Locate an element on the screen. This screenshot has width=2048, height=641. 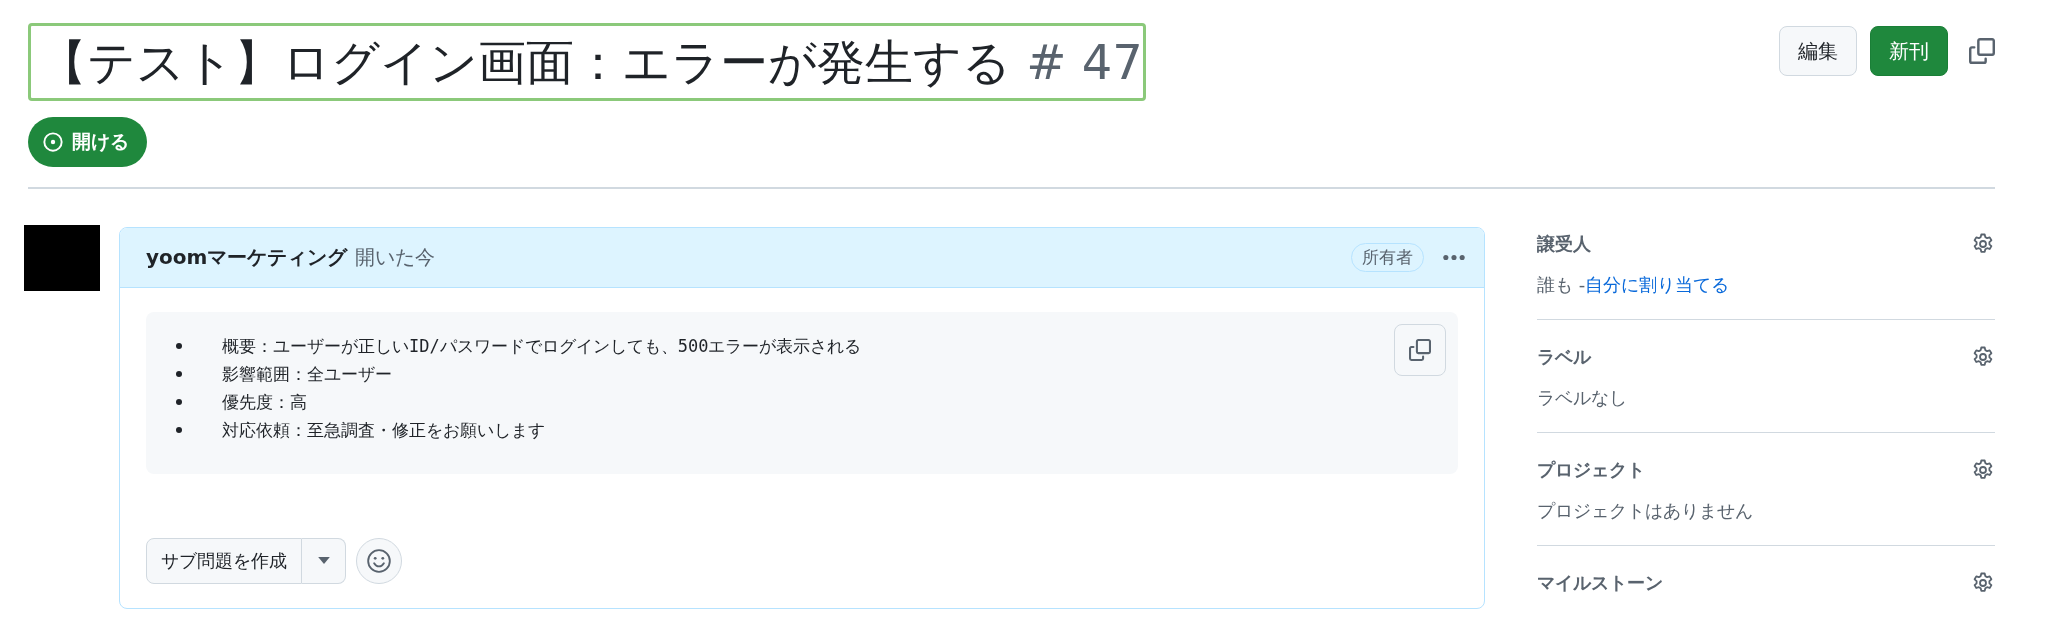
list-item: 影響範囲：全ユーザー is located at coordinates (307, 374).